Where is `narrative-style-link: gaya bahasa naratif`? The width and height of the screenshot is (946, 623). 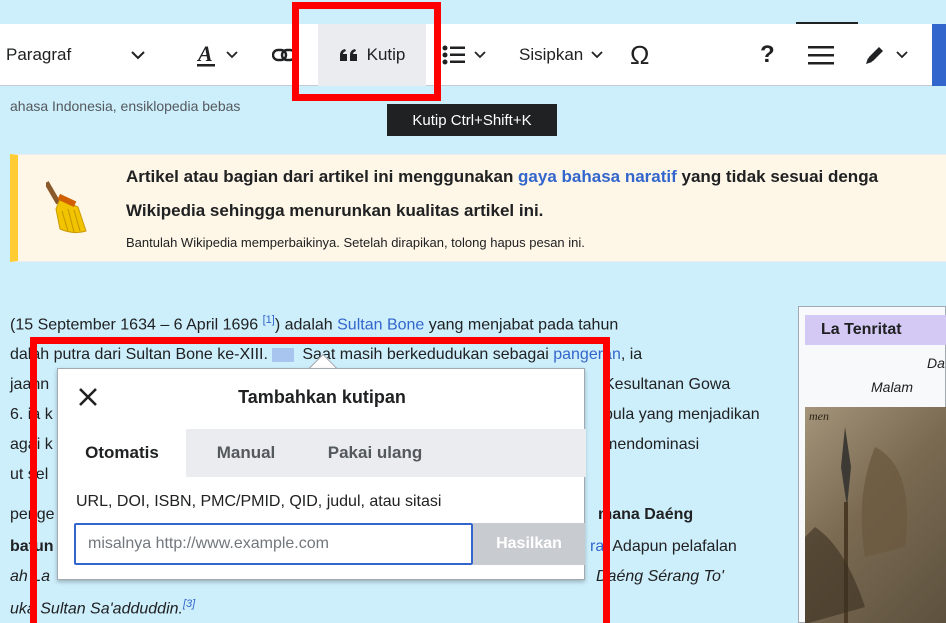
narrative-style-link: gaya bahasa naratif is located at coordinates (597, 176).